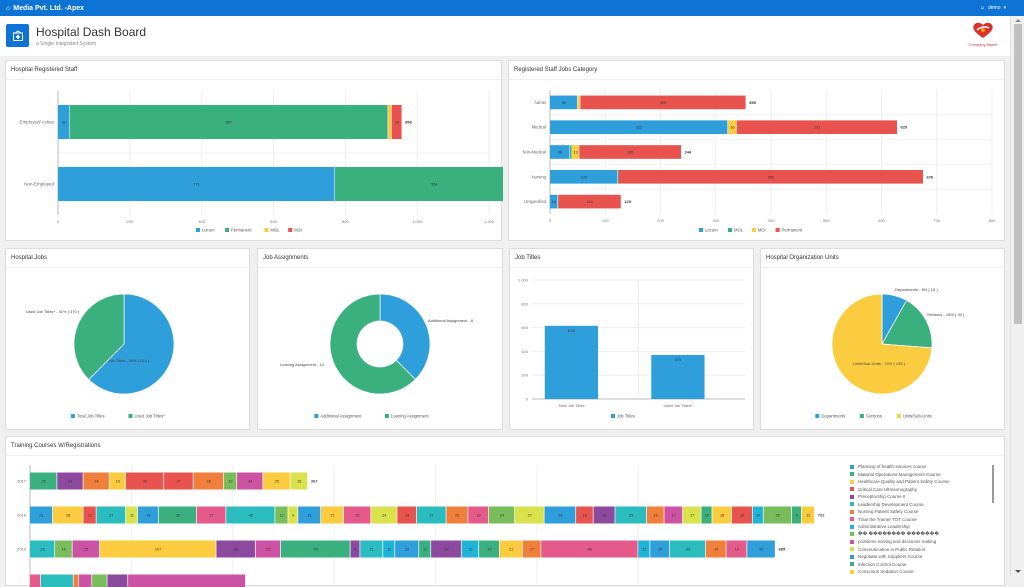 The image size is (1024, 587). I want to click on bar-value-label: 29, so click(397, 123).